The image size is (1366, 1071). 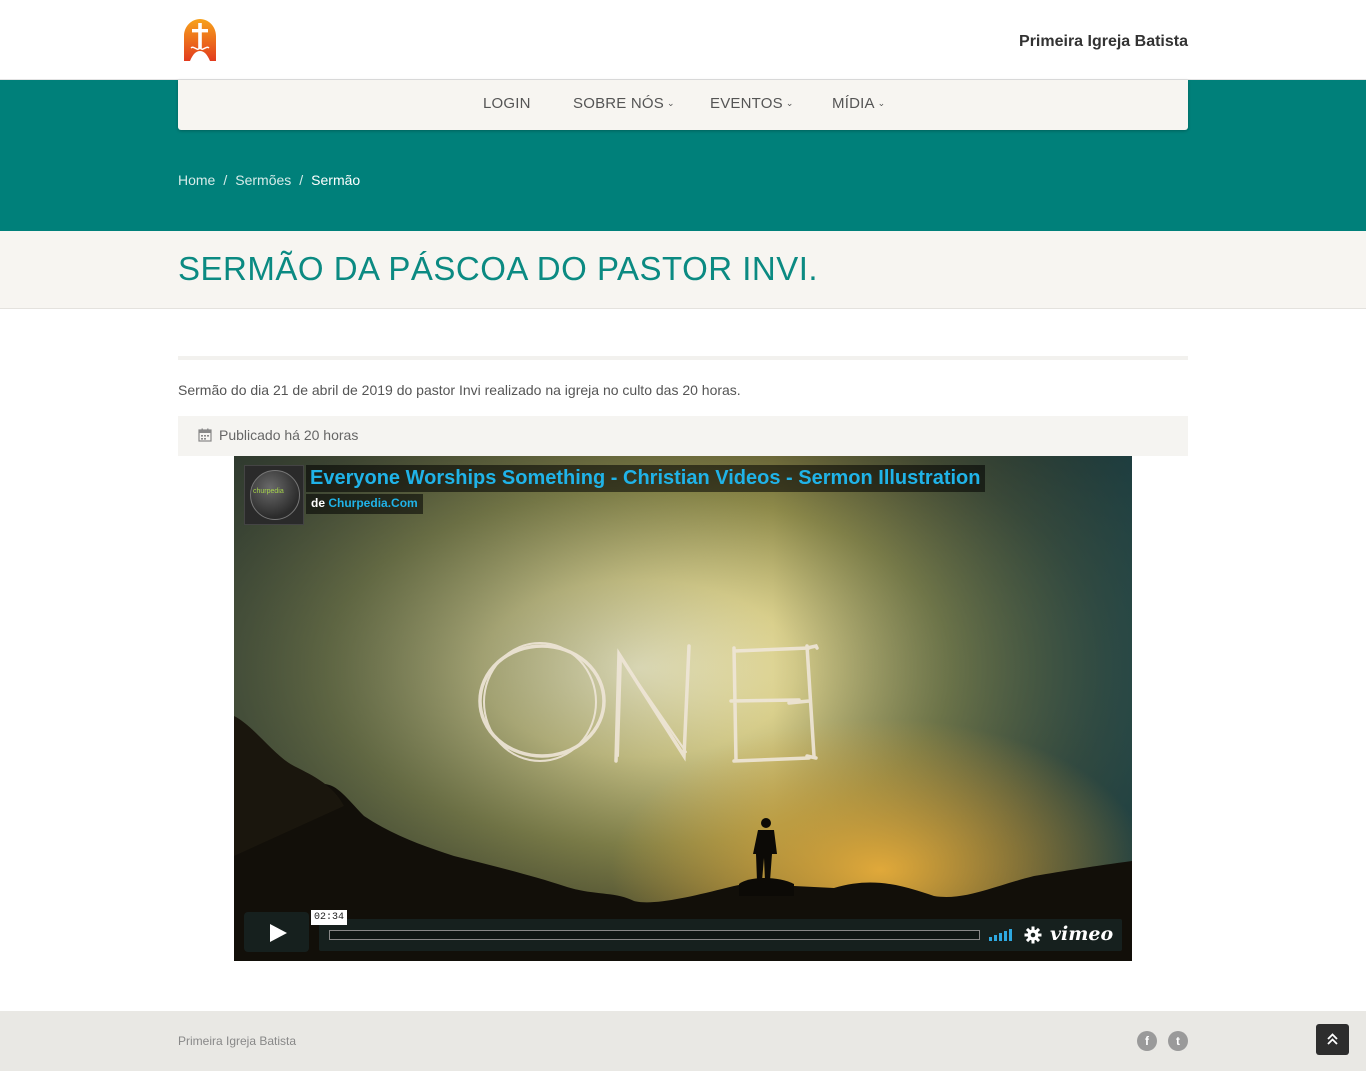 I want to click on breadcrumb: Home / Sermões / Sermão, so click(x=269, y=180).